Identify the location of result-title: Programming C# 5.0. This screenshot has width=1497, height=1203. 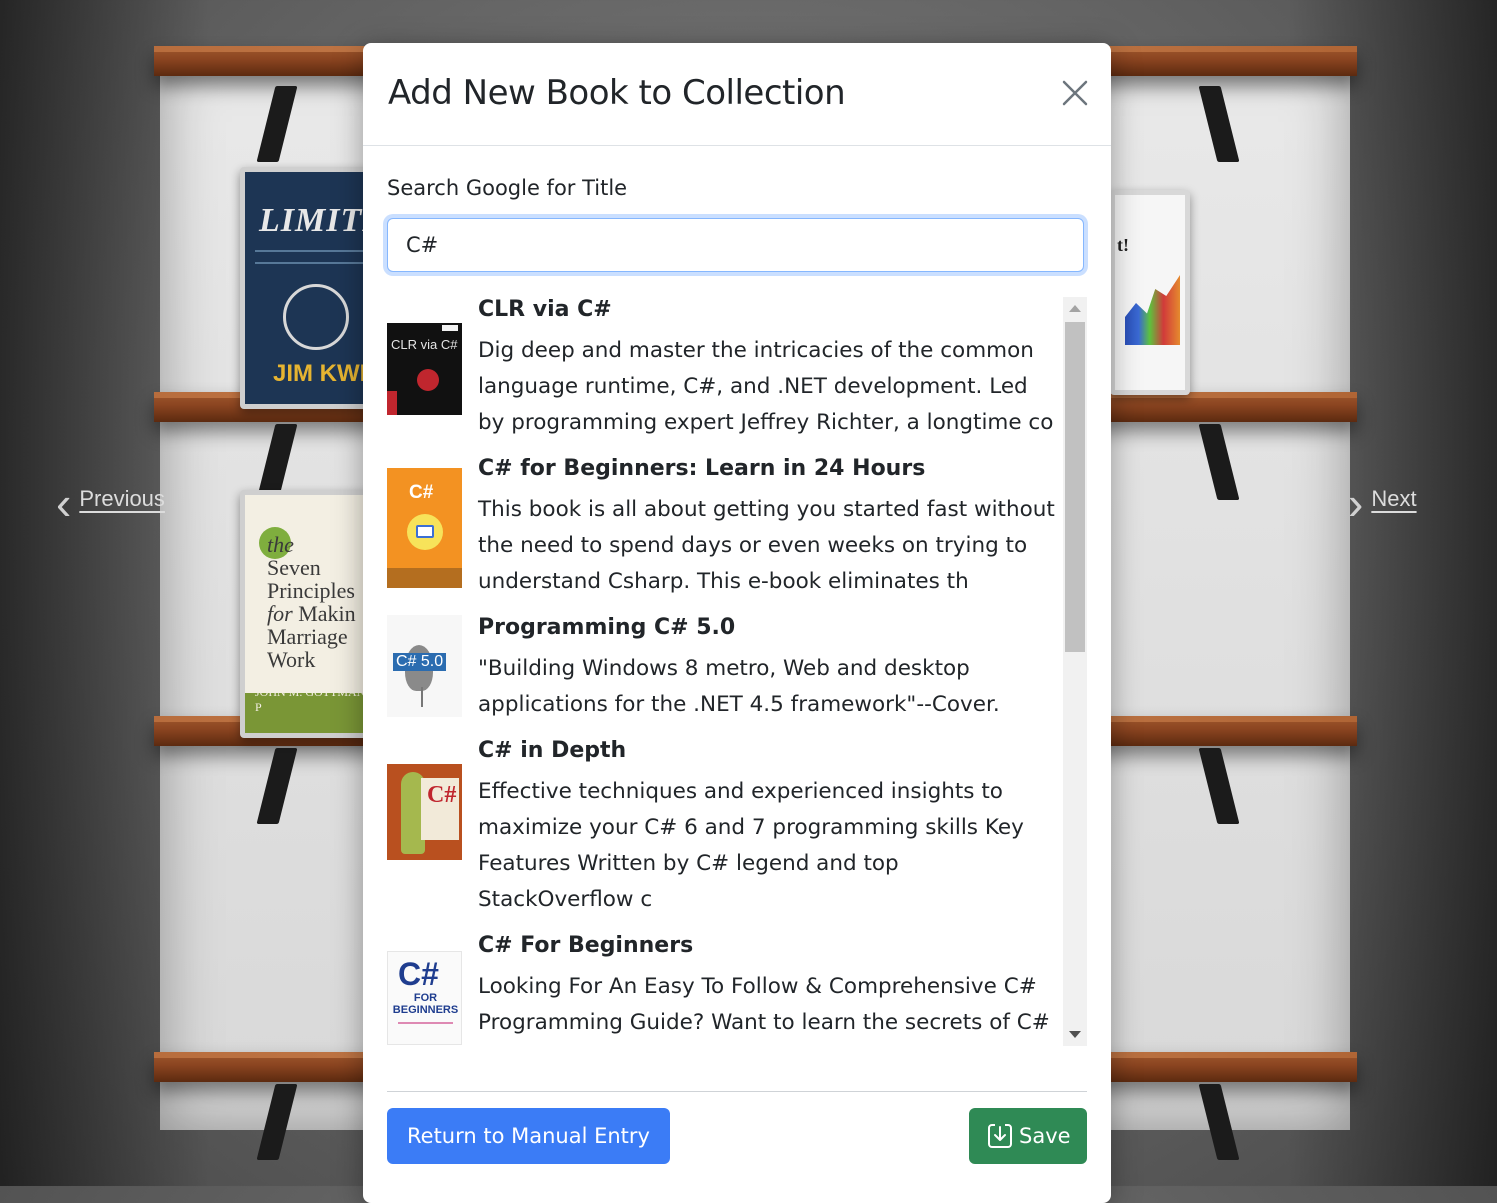
(607, 627).